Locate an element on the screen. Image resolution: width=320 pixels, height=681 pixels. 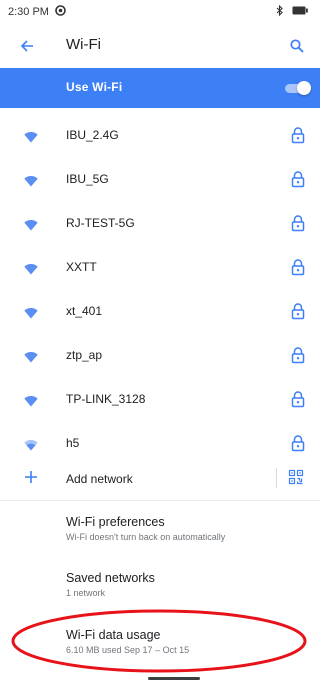
pref-title: Wi-Fi data usage is located at coordinates (113, 635).